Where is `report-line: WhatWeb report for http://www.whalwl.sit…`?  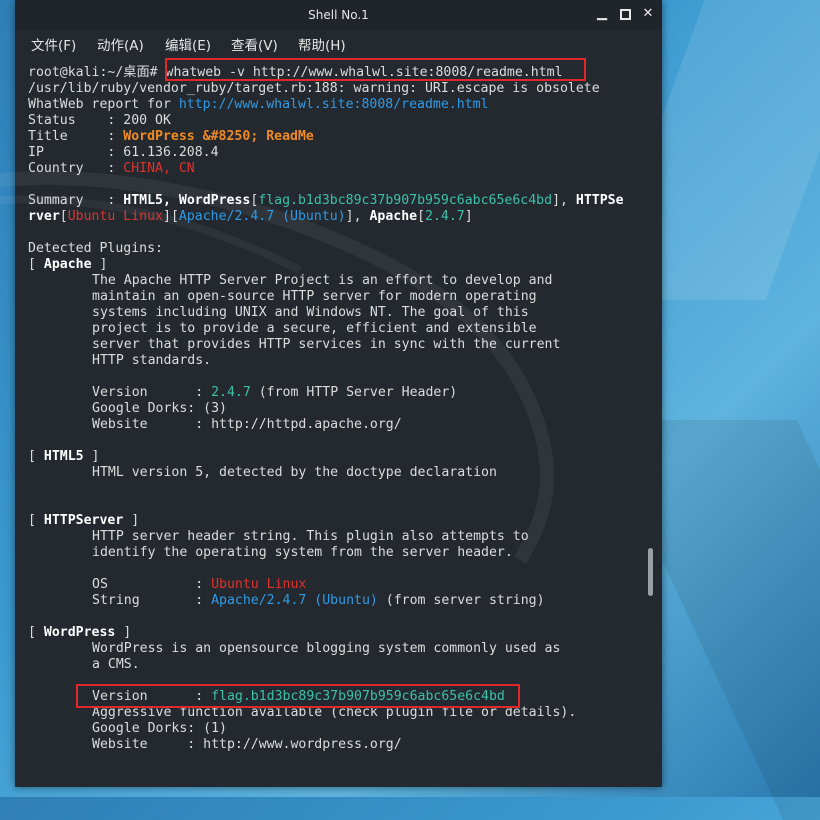 report-line: WhatWeb report for http://www.whalwl.sit… is located at coordinates (258, 105).